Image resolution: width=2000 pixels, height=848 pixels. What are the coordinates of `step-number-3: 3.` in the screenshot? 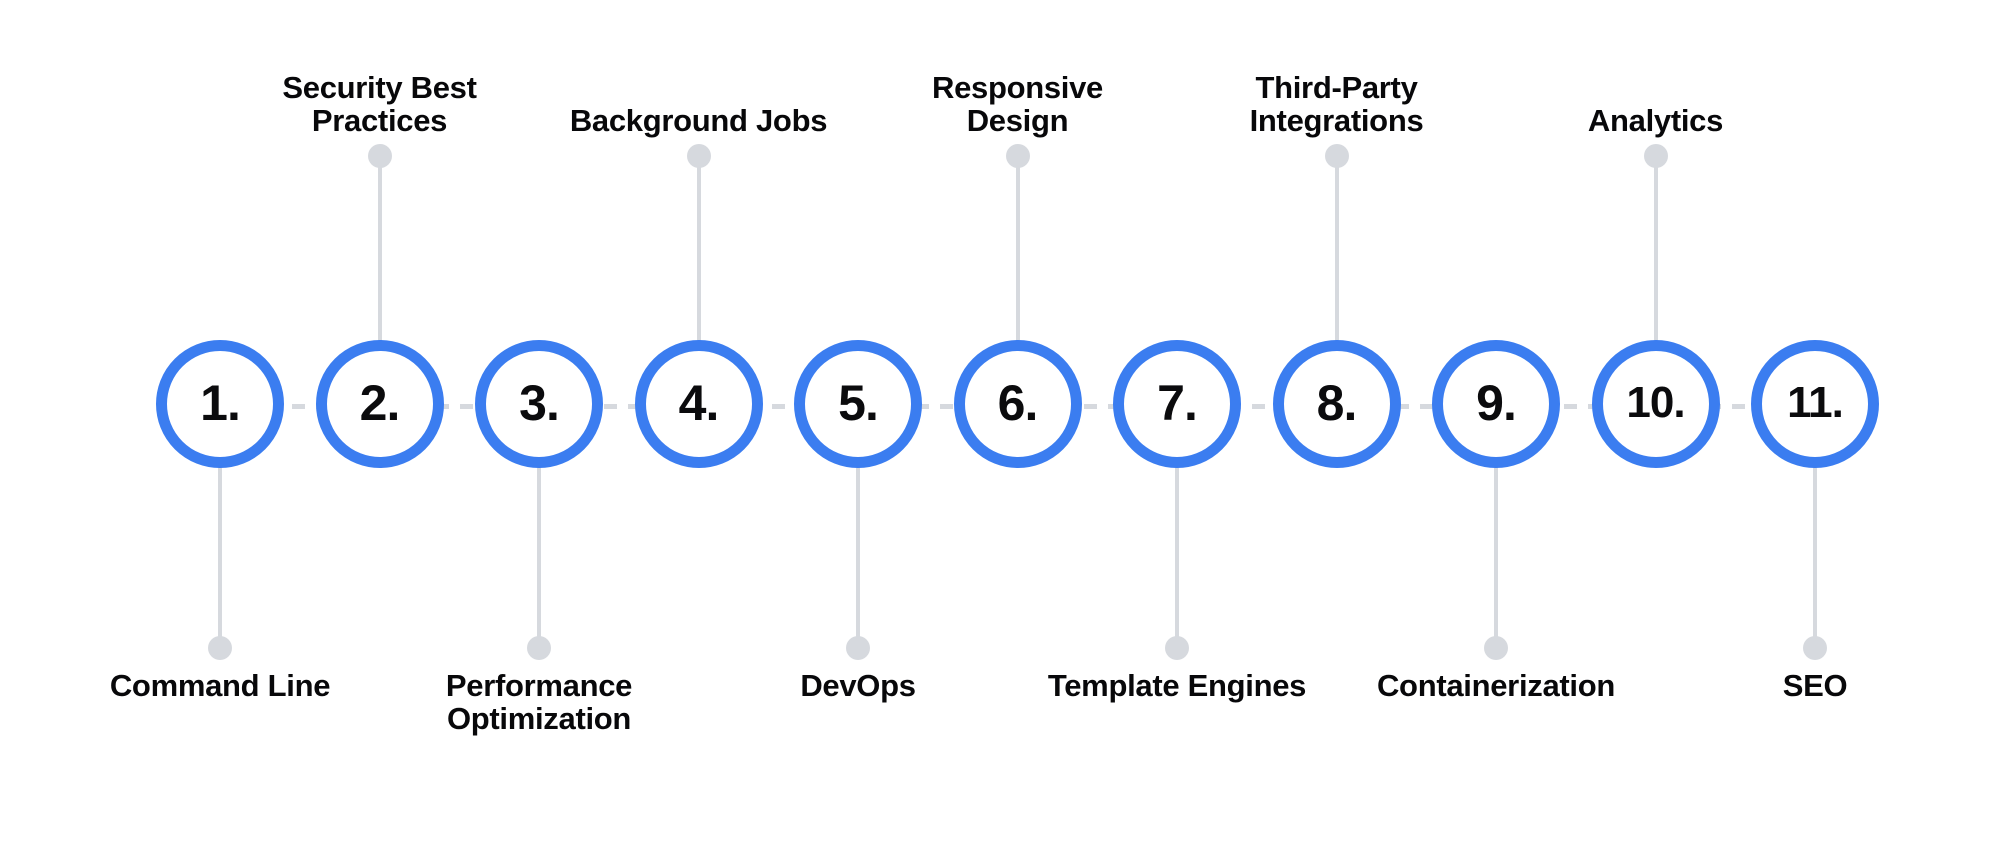 It's located at (539, 403).